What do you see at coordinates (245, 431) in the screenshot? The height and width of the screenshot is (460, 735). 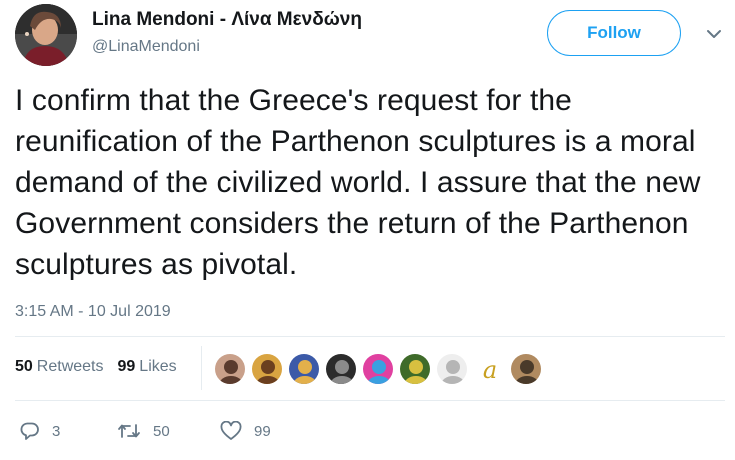 I see `like-button: 99` at bounding box center [245, 431].